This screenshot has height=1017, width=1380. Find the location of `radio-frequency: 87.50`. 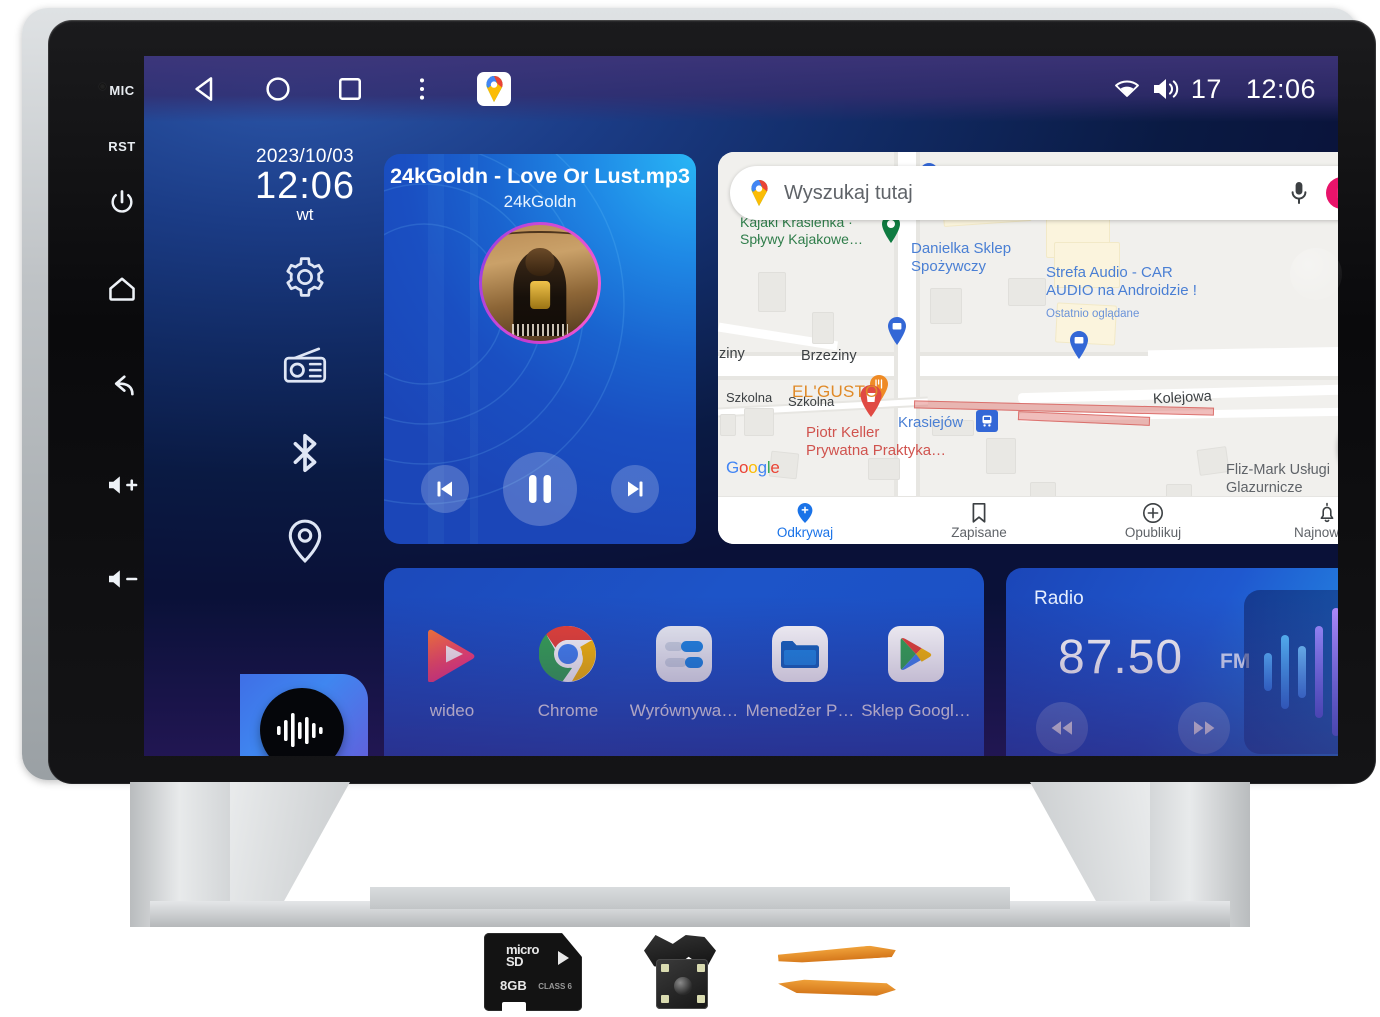

radio-frequency: 87.50 is located at coordinates (1121, 657).